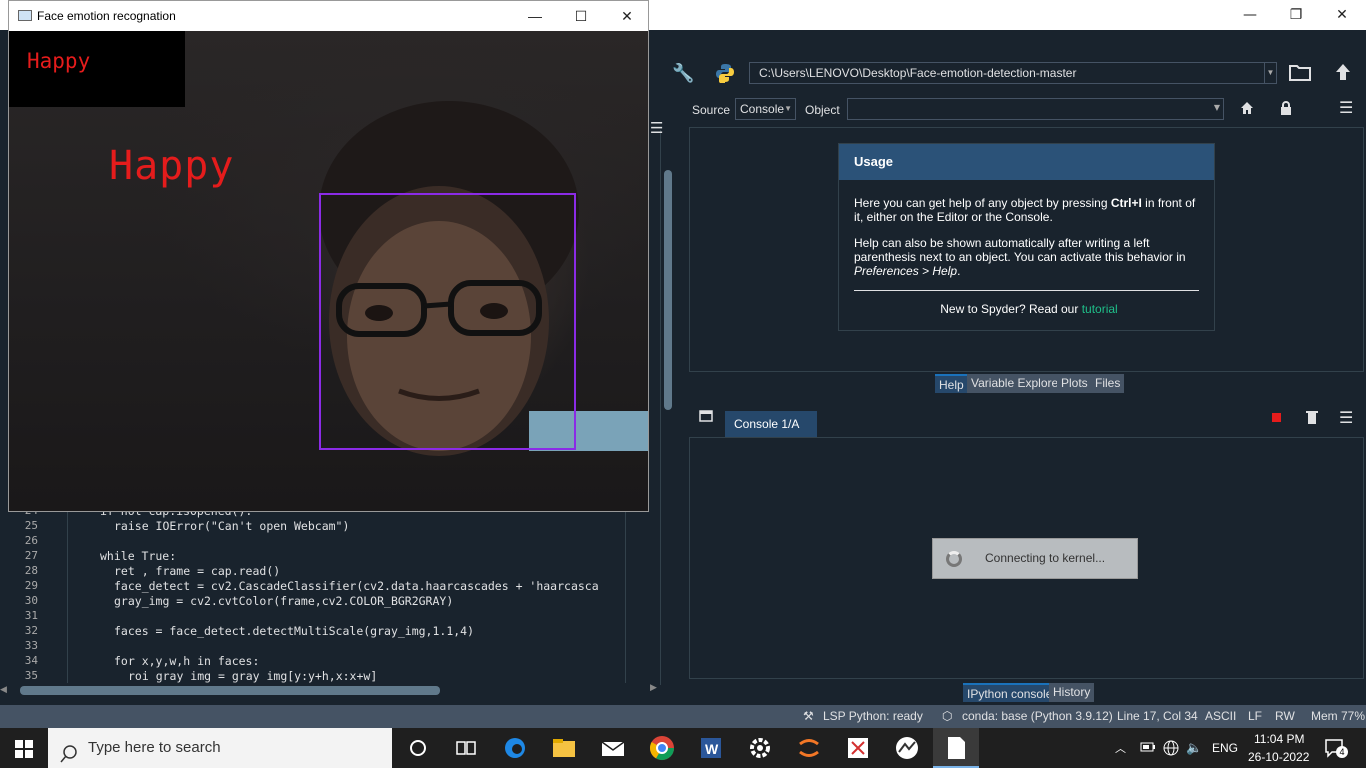 The height and width of the screenshot is (768, 1366). I want to click on lsp-icon: ⚒, so click(808, 716).